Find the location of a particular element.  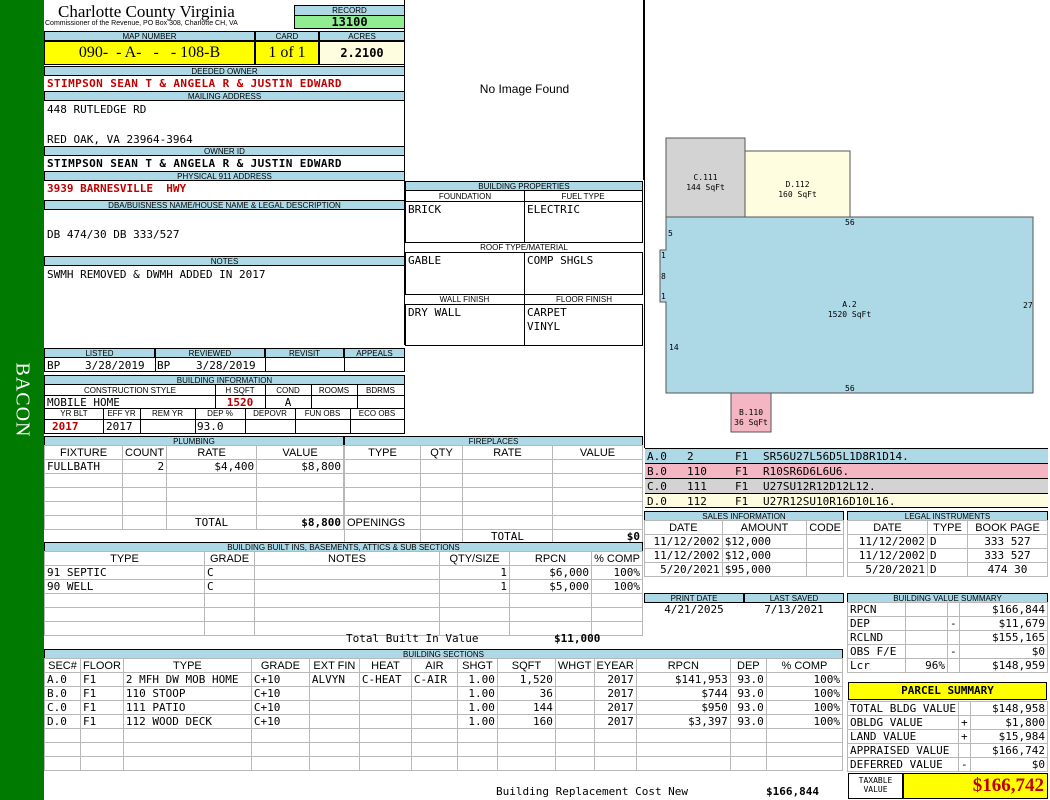

sec-col: AIR is located at coordinates (434, 665).